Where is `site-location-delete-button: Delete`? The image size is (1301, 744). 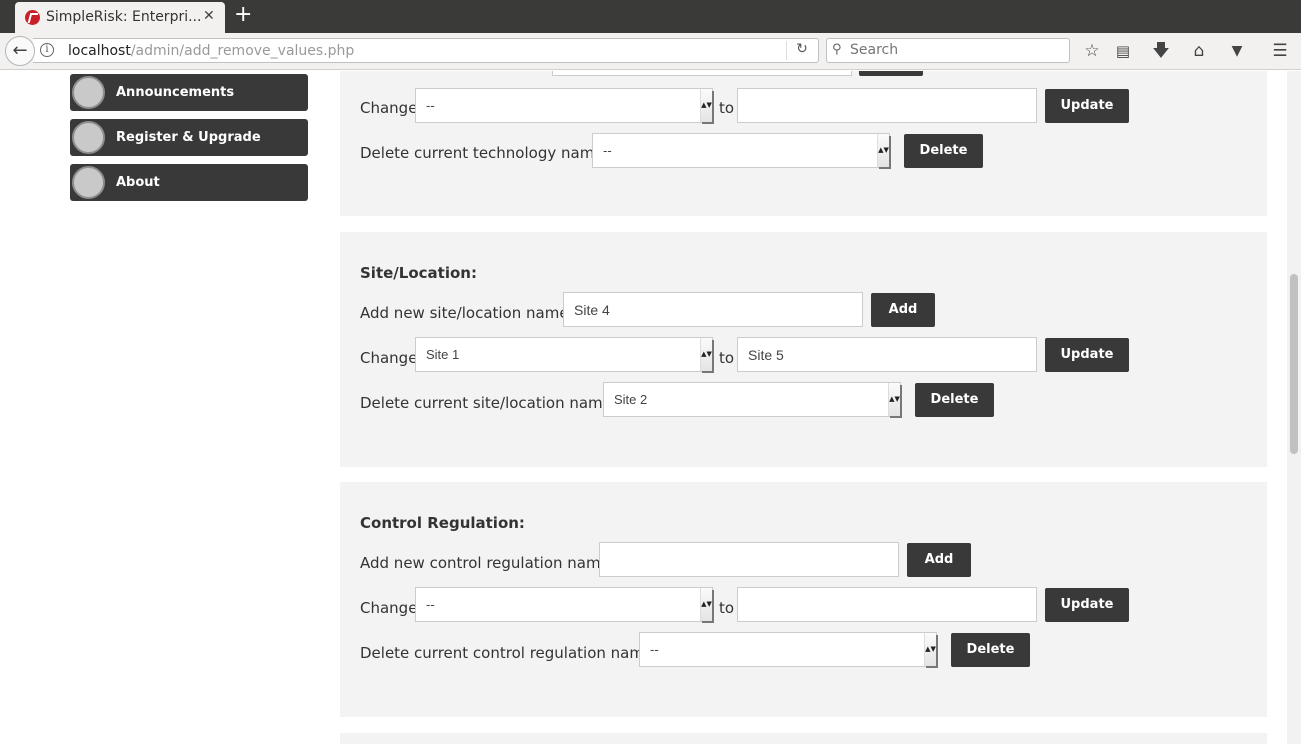
site-location-delete-button: Delete is located at coordinates (954, 400).